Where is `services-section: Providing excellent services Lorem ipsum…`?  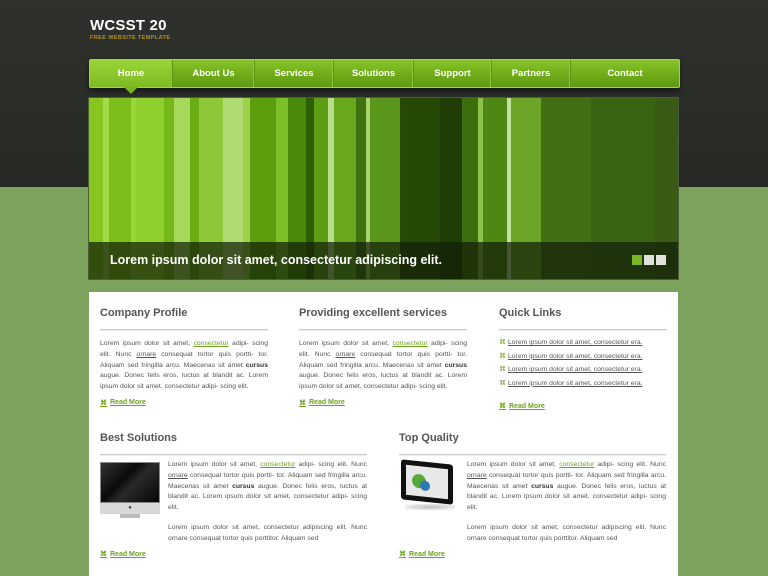
services-section: Providing excellent services Lorem ipsum… is located at coordinates (383, 357).